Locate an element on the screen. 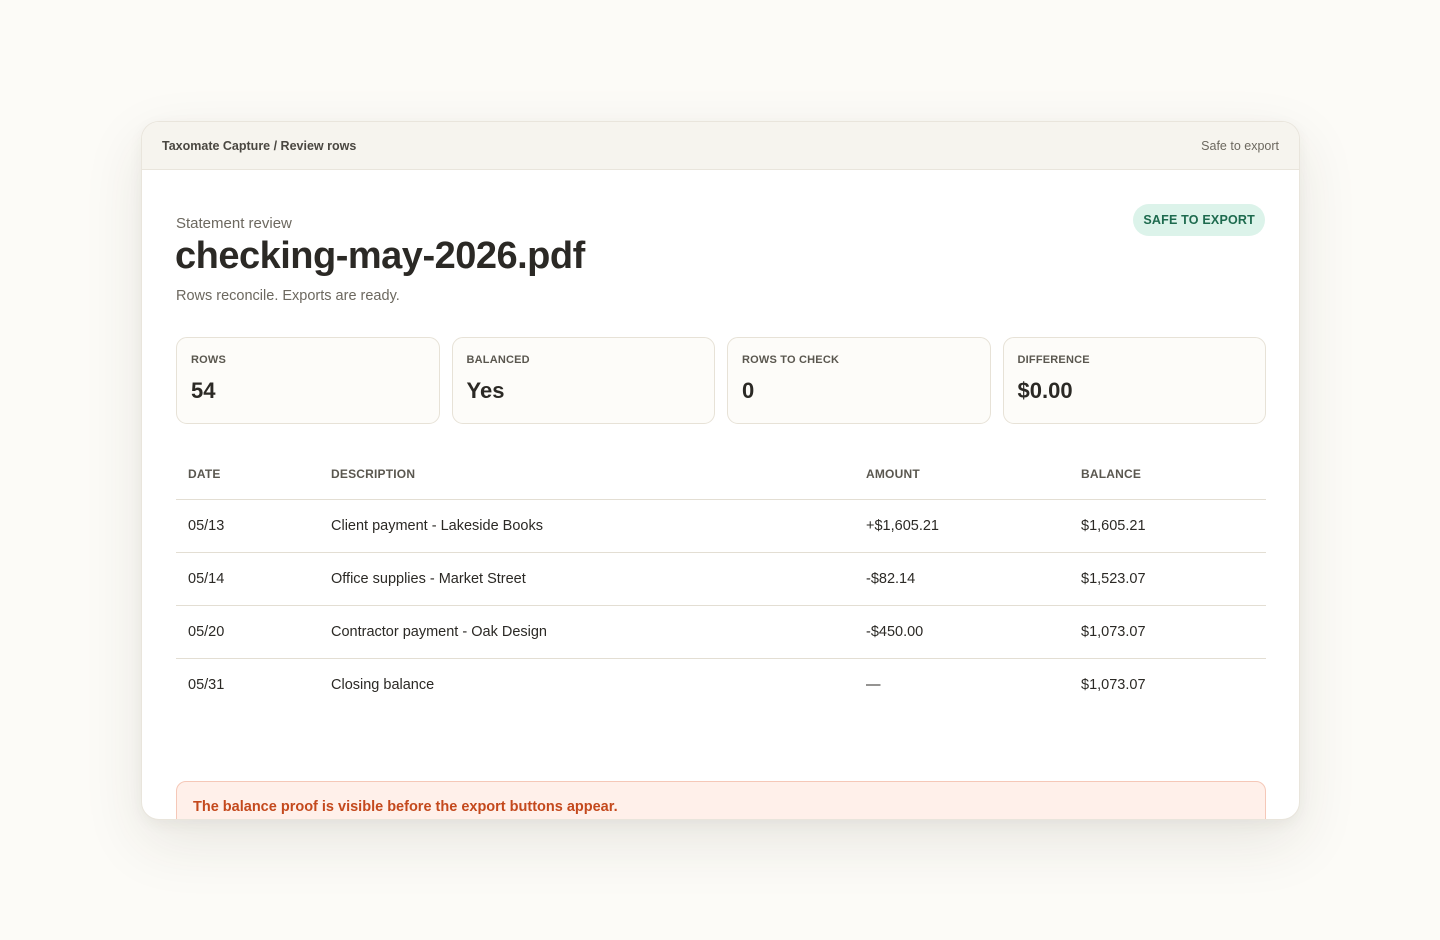 Image resolution: width=1440 pixels, height=940 pixels. cell-description: Office supplies - Market Street is located at coordinates (586, 579).